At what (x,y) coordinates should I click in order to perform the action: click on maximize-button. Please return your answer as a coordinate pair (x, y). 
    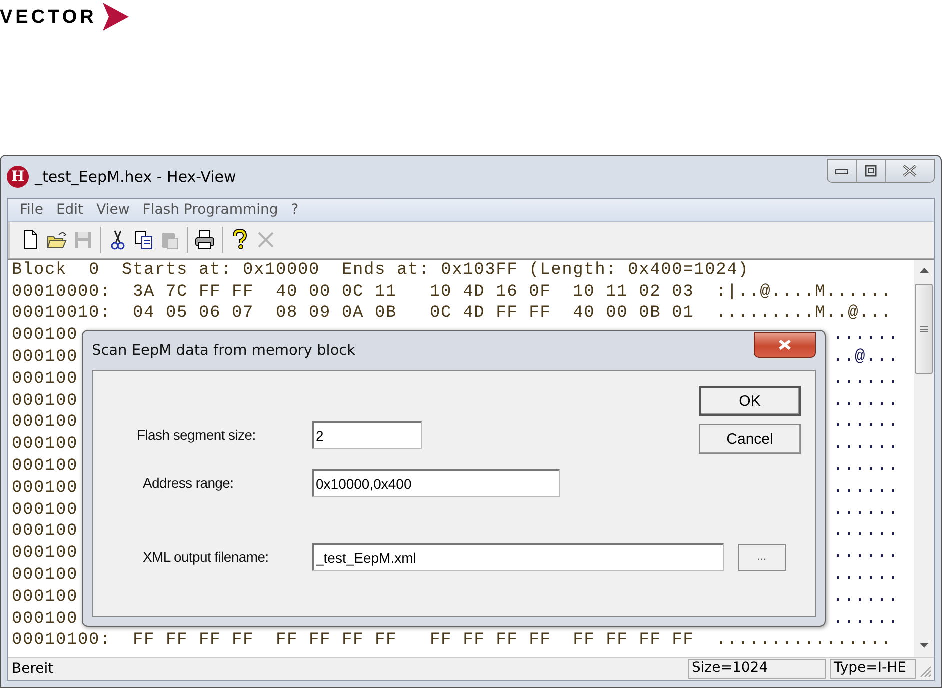
    Looking at the image, I should click on (871, 171).